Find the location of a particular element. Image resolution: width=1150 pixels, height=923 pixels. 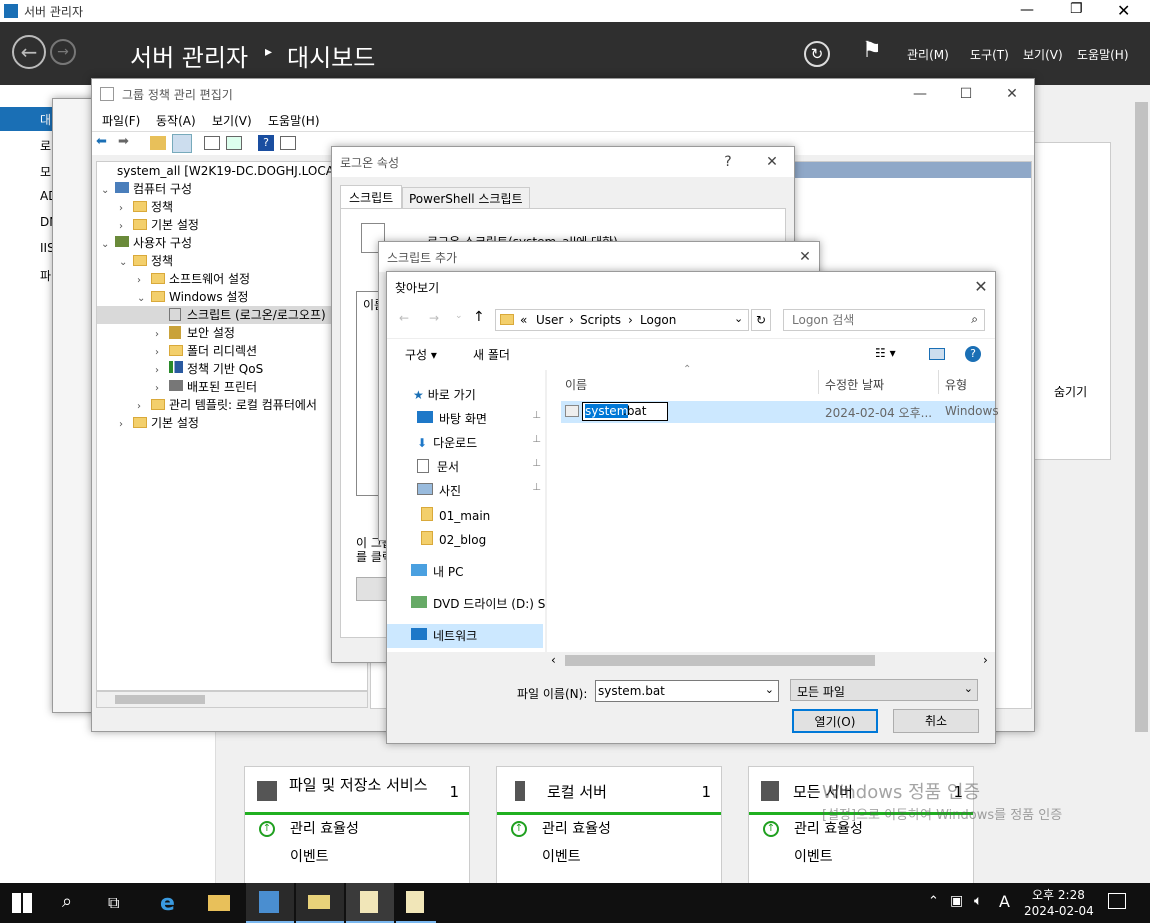

address-bar: « User › Scripts › Logon ⌄ is located at coordinates (622, 320).